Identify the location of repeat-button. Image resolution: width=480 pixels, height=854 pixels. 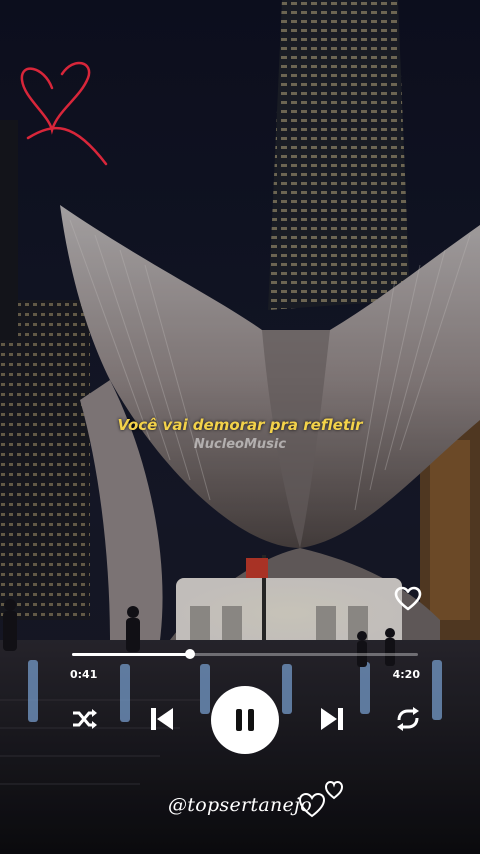
(408, 719).